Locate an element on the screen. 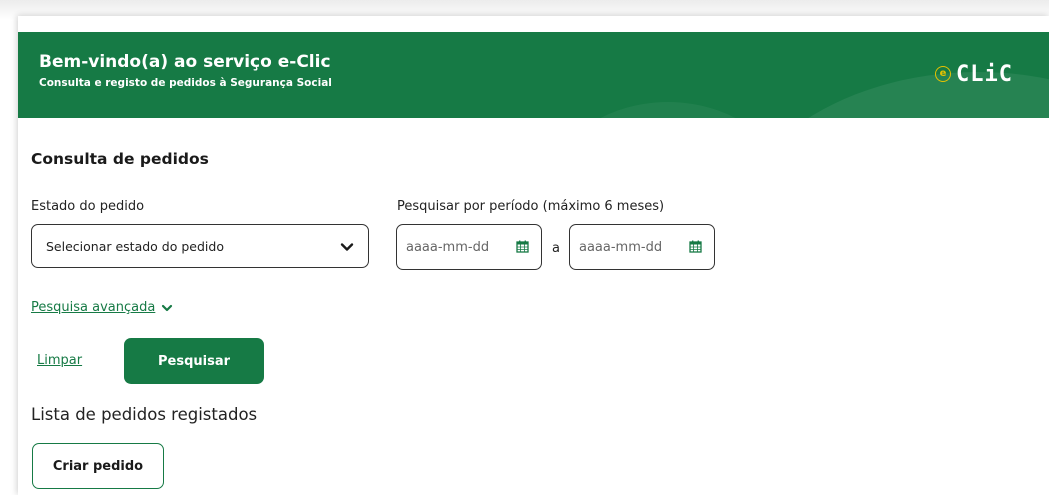 Image resolution: width=1049 pixels, height=495 pixels. list-title: Lista de pedidos registados is located at coordinates (144, 414).